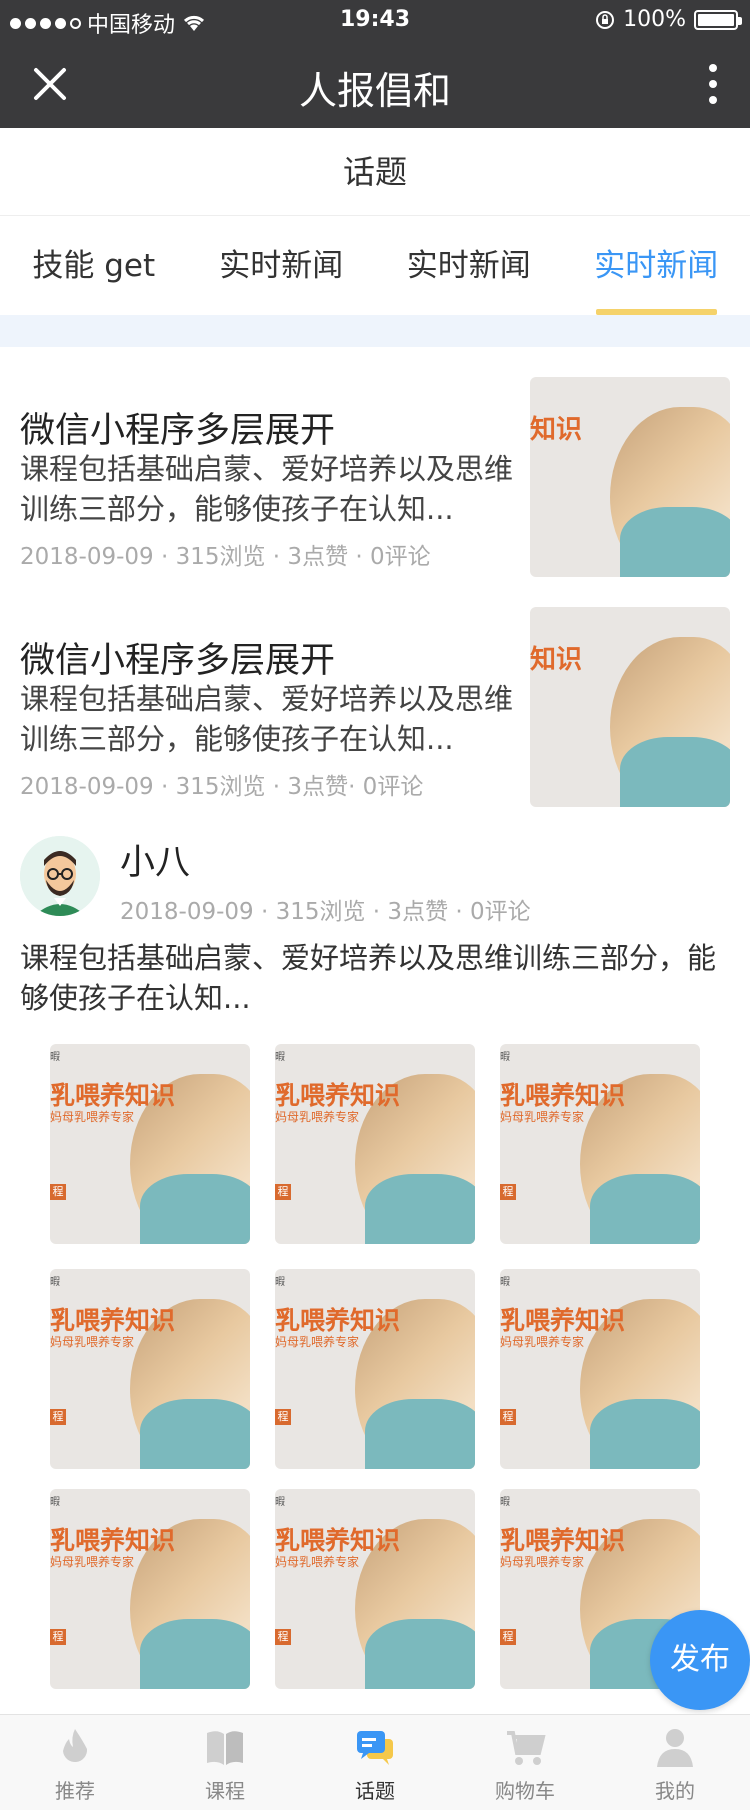 Image resolution: width=750 pixels, height=1810 pixels. I want to click on recommend-icon, so click(75, 1746).